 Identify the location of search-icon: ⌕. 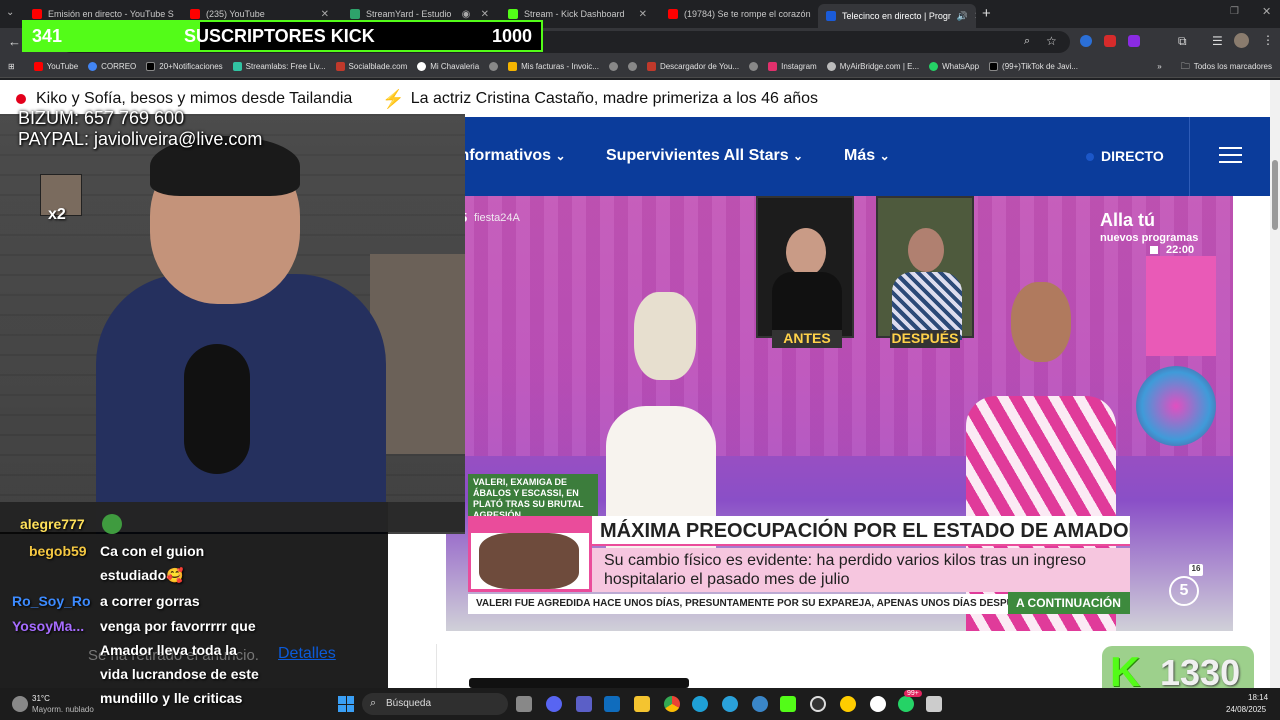
(373, 703).